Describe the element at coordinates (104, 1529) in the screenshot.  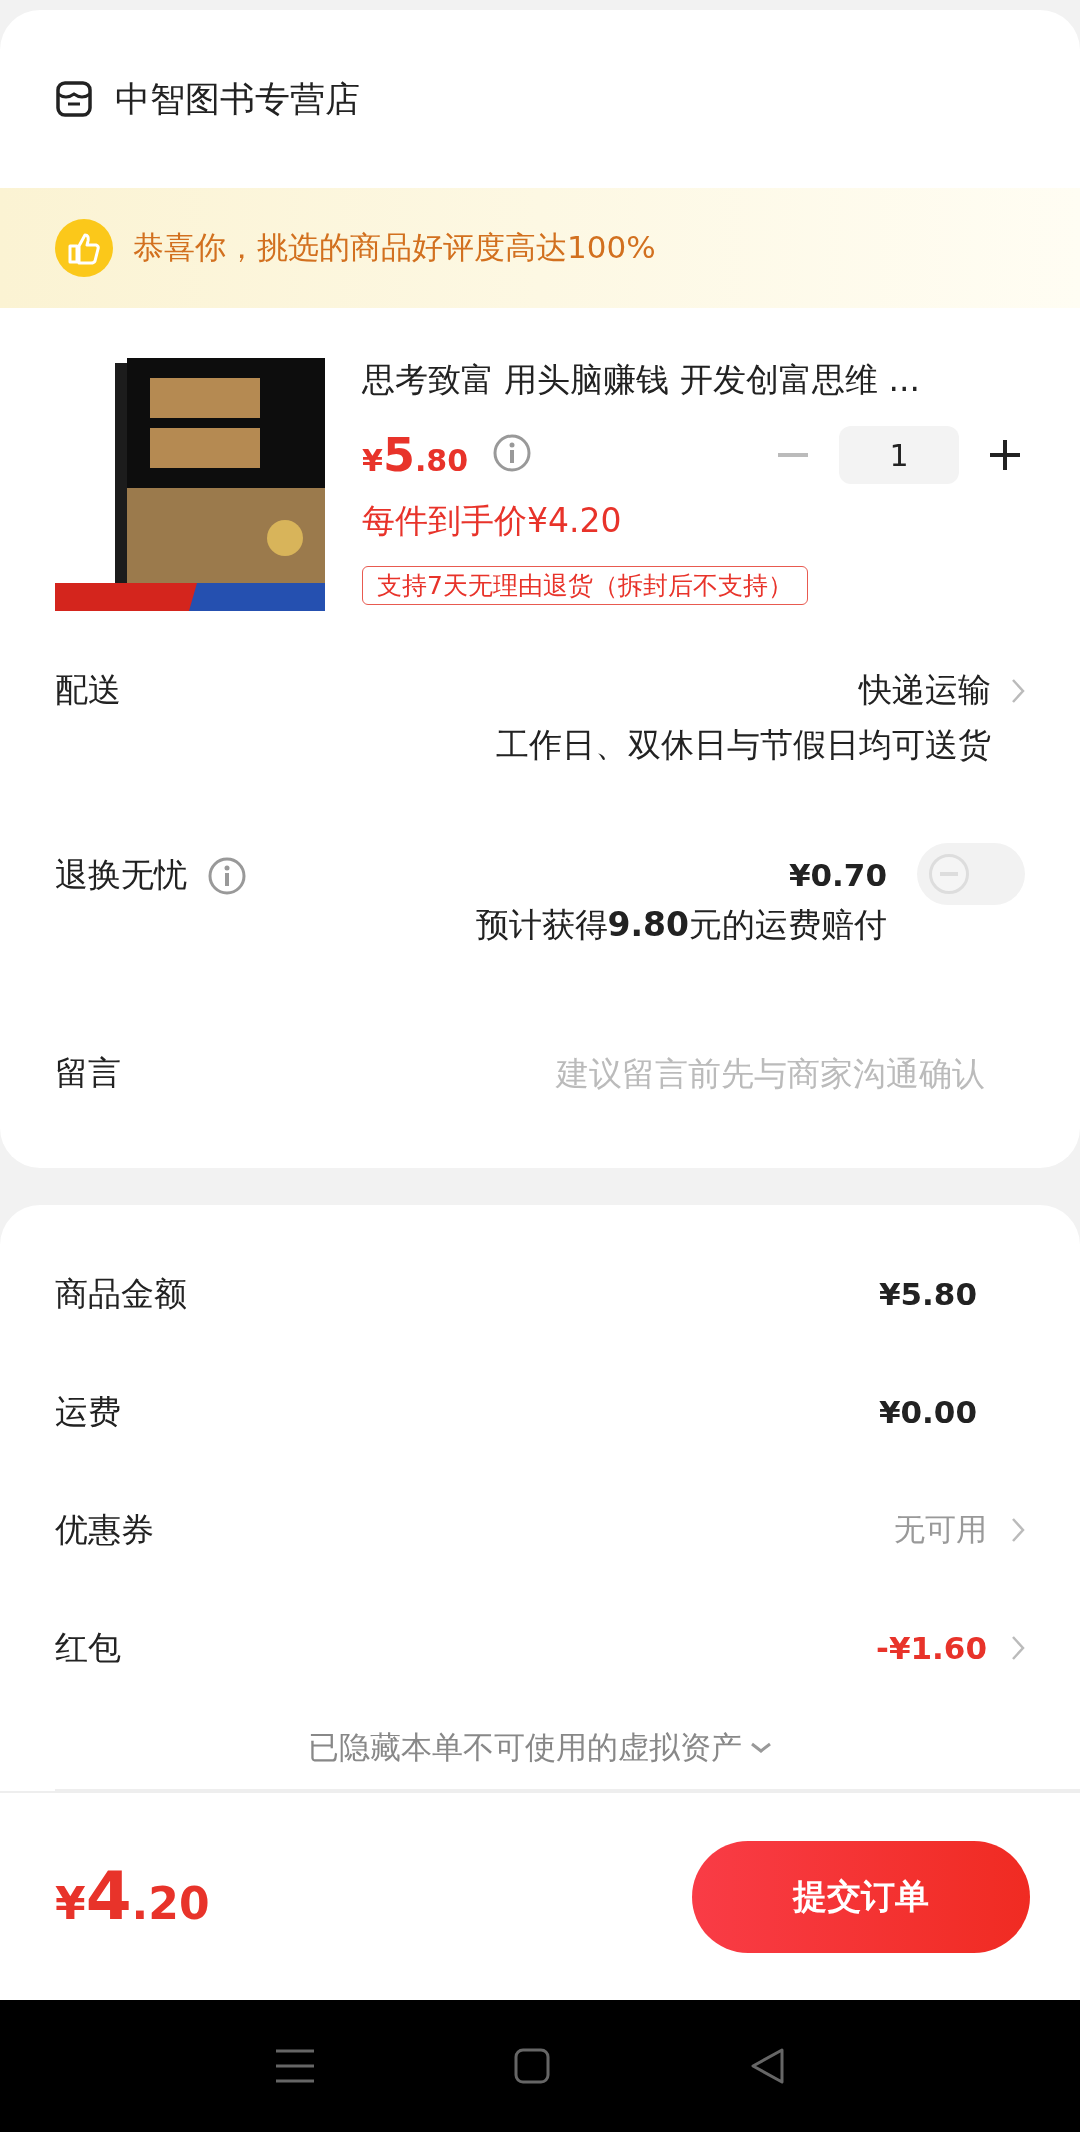
I see `summary-label: 优惠券` at that location.